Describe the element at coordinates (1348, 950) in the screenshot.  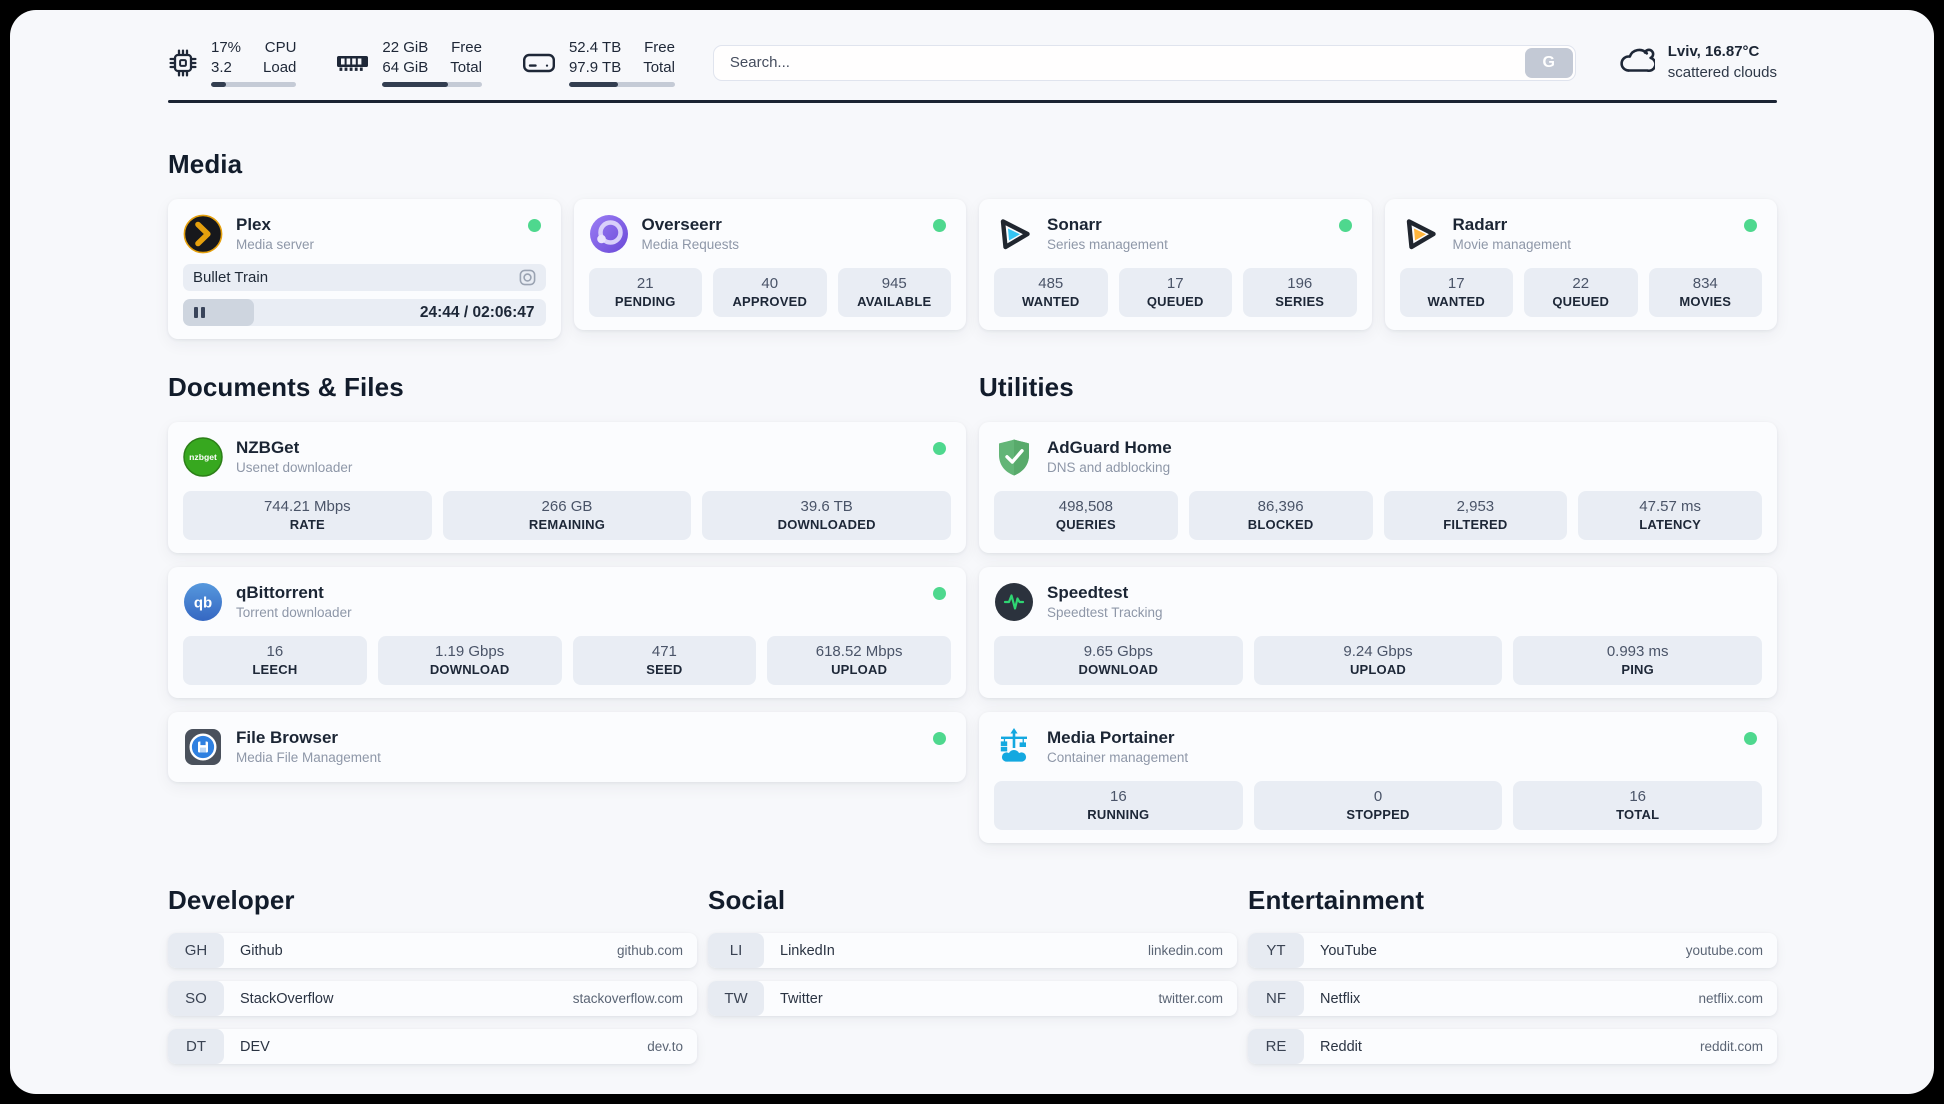
I see `link-name: YouTube` at that location.